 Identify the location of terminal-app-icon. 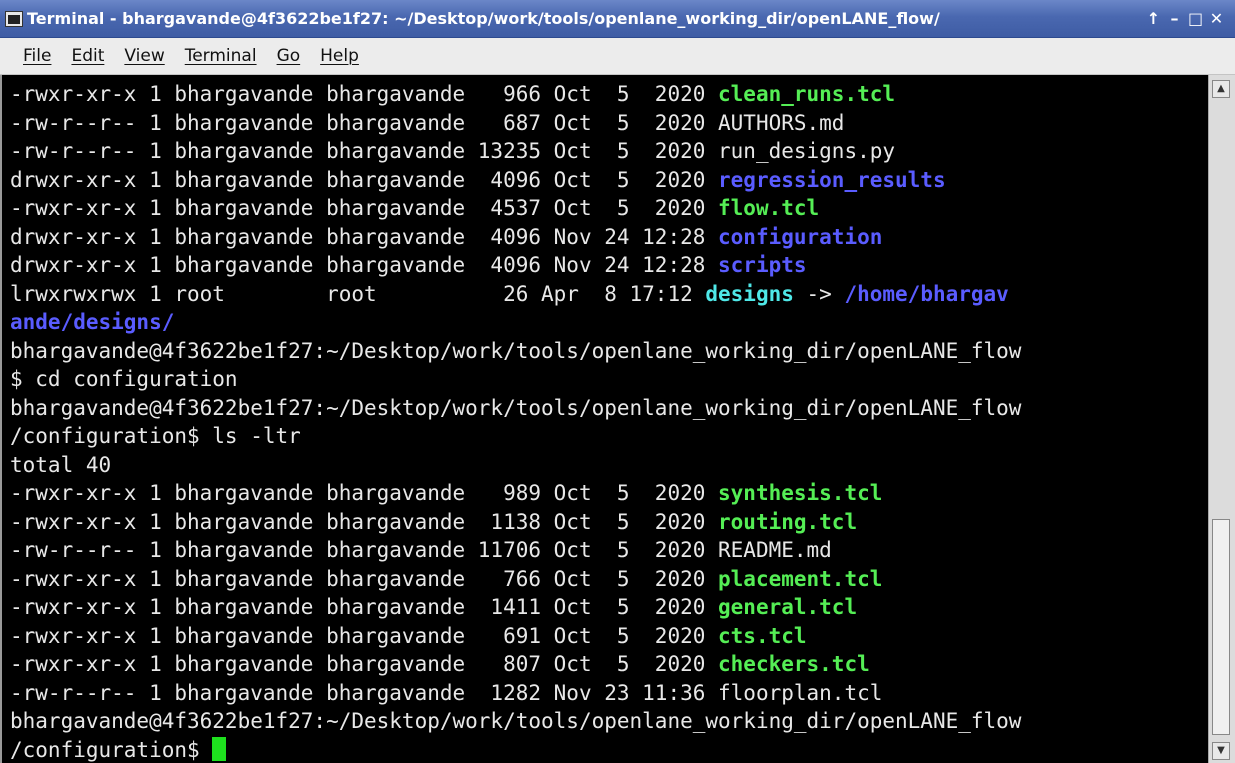
(14, 18).